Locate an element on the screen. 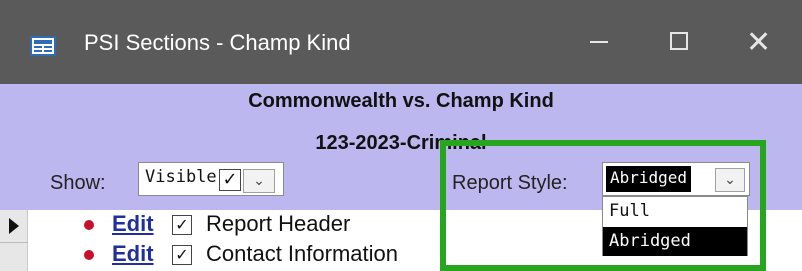  minimize-button is located at coordinates (598, 42).